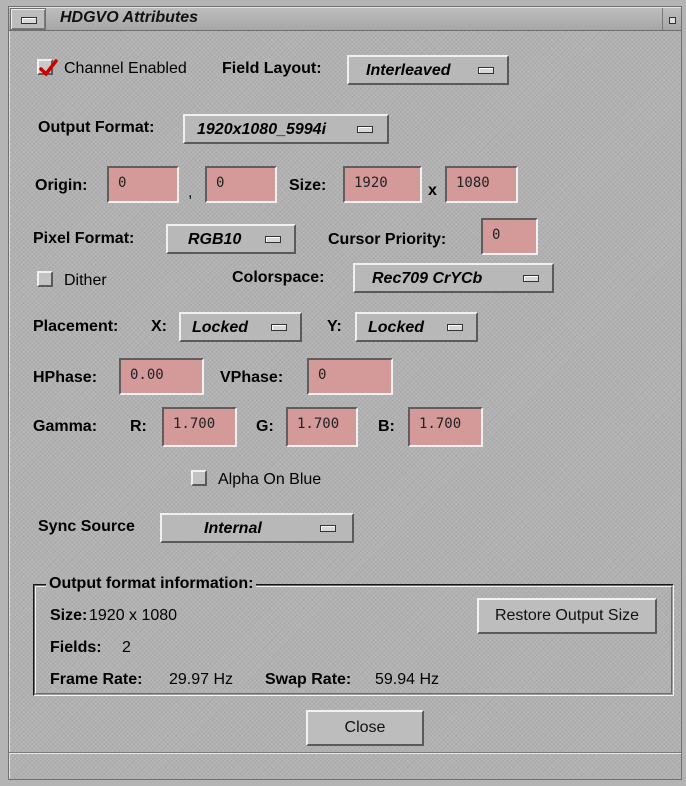 The width and height of the screenshot is (686, 786). Describe the element at coordinates (125, 68) in the screenshot. I see `channel-enabled-label: Channel Enabled` at that location.